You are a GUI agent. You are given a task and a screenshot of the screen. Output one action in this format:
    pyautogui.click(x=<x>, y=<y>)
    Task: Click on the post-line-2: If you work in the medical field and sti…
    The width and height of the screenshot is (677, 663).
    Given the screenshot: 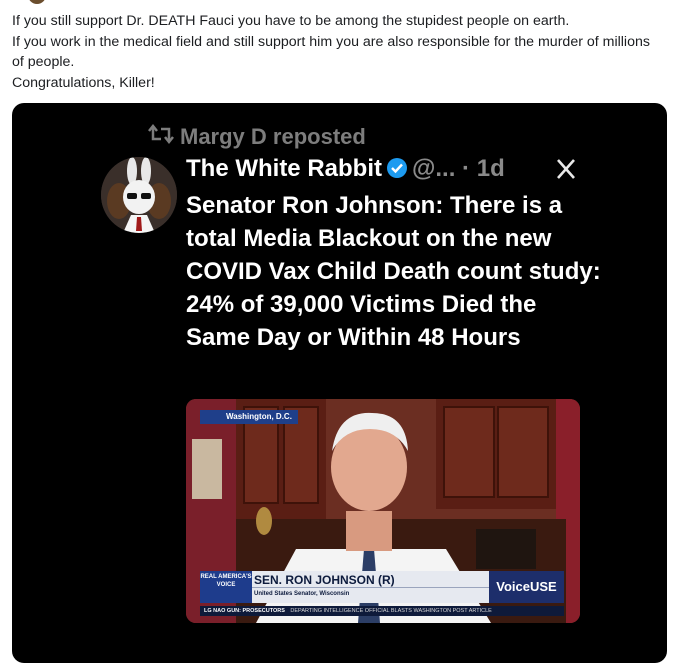 What is the action you would take?
    pyautogui.click(x=331, y=52)
    